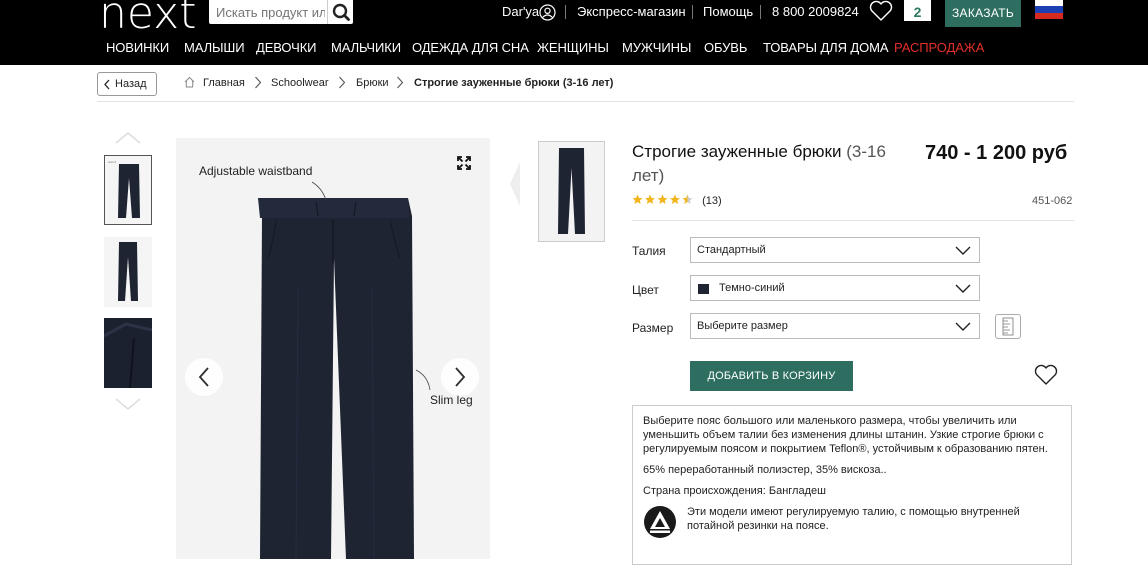 The width and height of the screenshot is (1148, 565). Describe the element at coordinates (147, 19) in the screenshot. I see `next-logo: next` at that location.